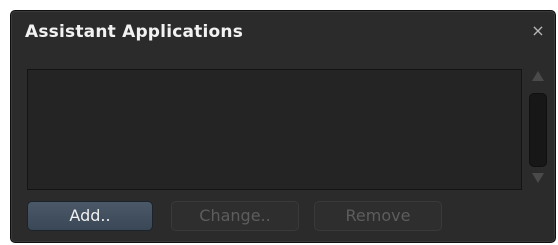 The image size is (558, 245). Describe the element at coordinates (90, 216) in the screenshot. I see `add-button: Add..` at that location.